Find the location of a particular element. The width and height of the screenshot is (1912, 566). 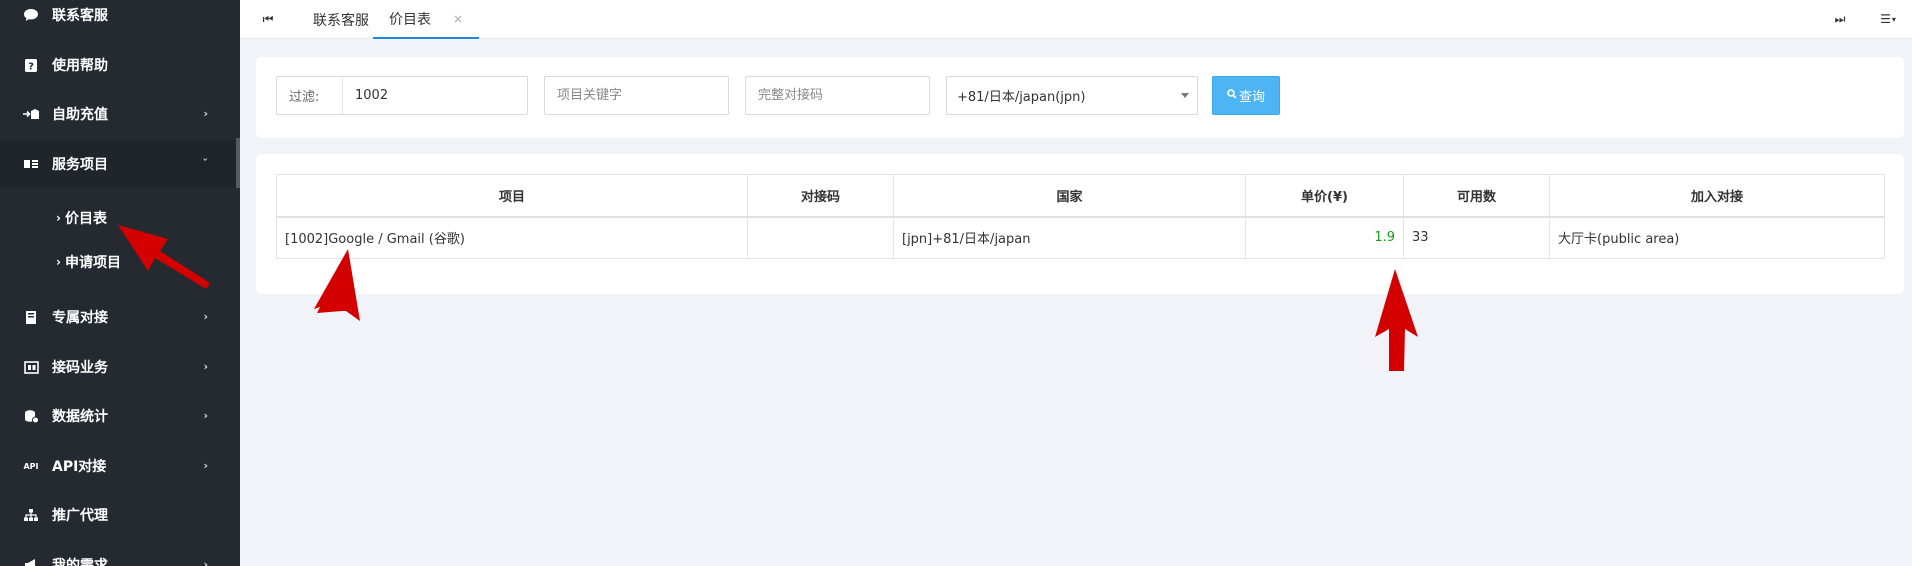

menu-icon: ☰ is located at coordinates (1885, 19).